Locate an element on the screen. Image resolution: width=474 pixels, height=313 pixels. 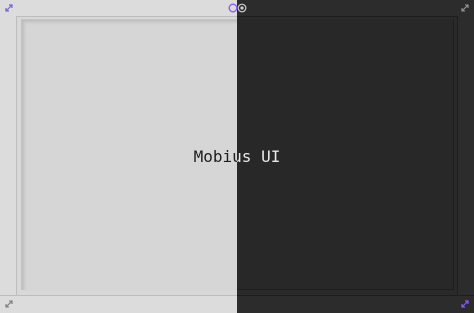
bottom-right-resize-icon is located at coordinates (465, 304).